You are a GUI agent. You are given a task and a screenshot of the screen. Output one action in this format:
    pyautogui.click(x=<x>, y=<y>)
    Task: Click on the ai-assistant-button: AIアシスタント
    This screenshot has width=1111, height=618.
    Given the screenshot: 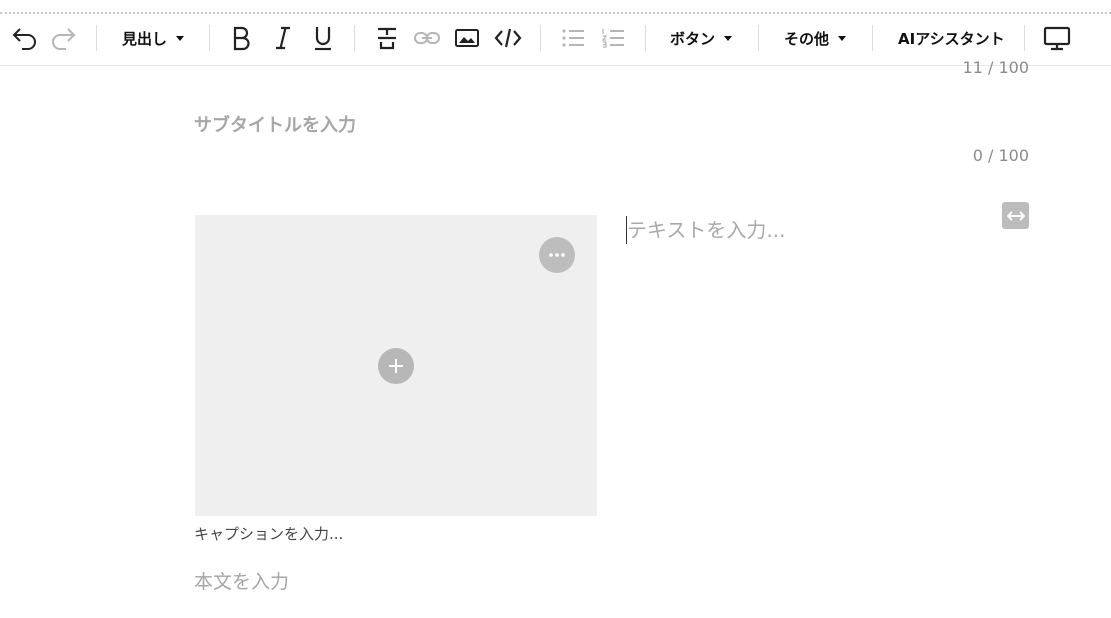 What is the action you would take?
    pyautogui.click(x=951, y=38)
    